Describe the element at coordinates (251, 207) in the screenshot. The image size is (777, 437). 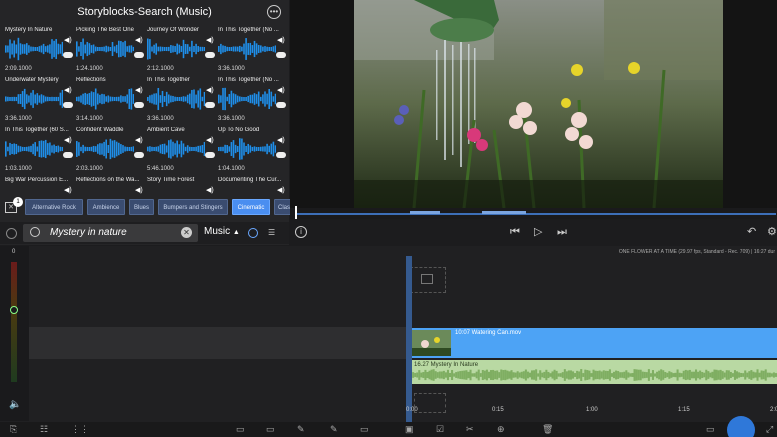
I see `genre-chip: Cinematic` at that location.